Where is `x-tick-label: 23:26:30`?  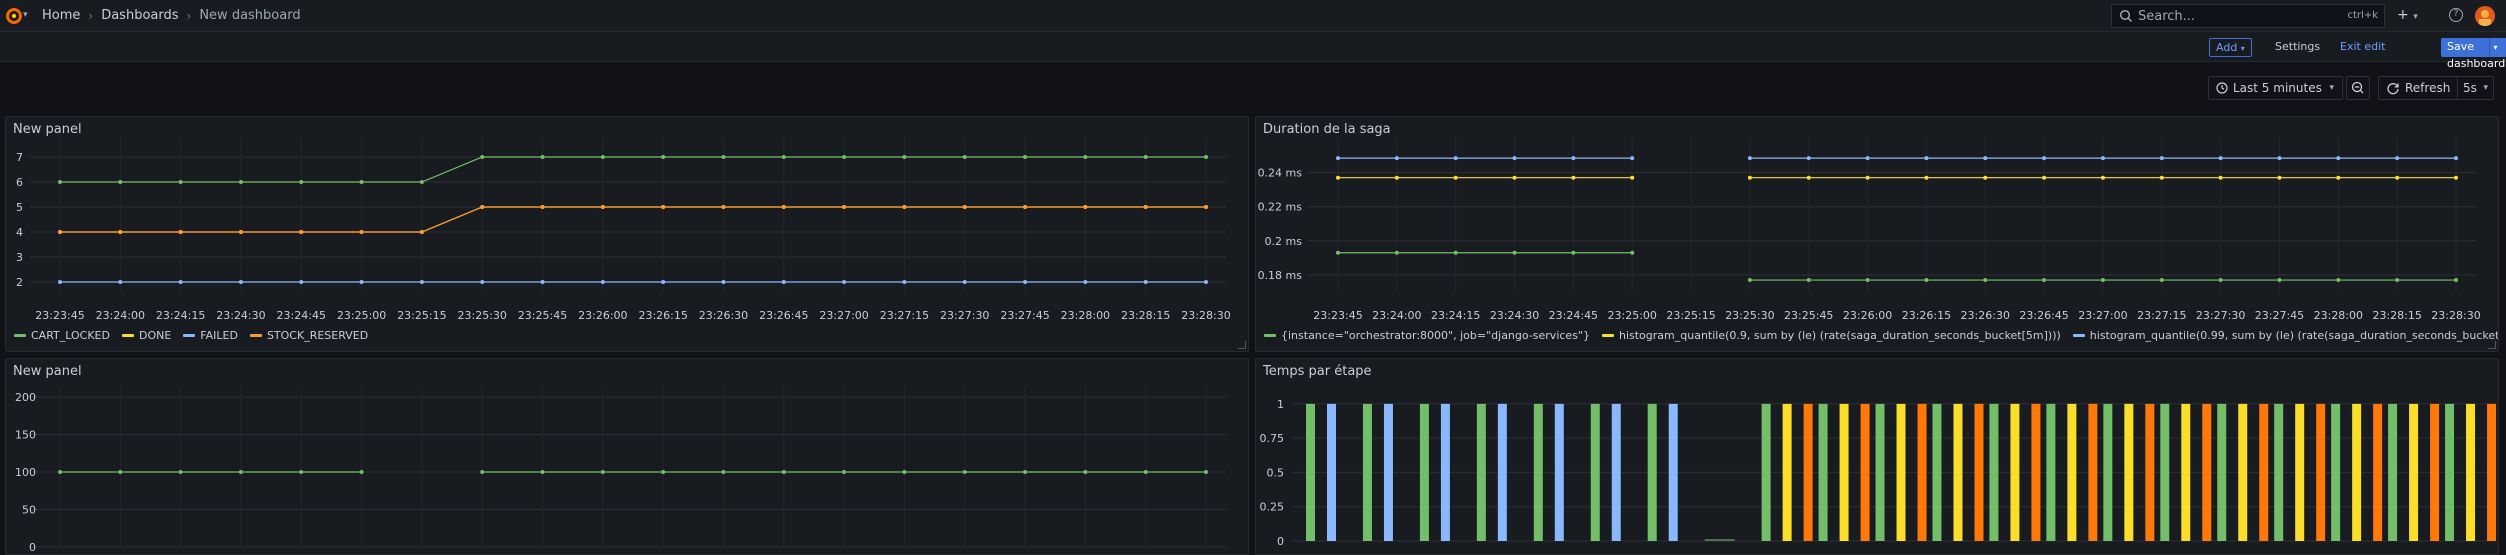 x-tick-label: 23:26:30 is located at coordinates (723, 315).